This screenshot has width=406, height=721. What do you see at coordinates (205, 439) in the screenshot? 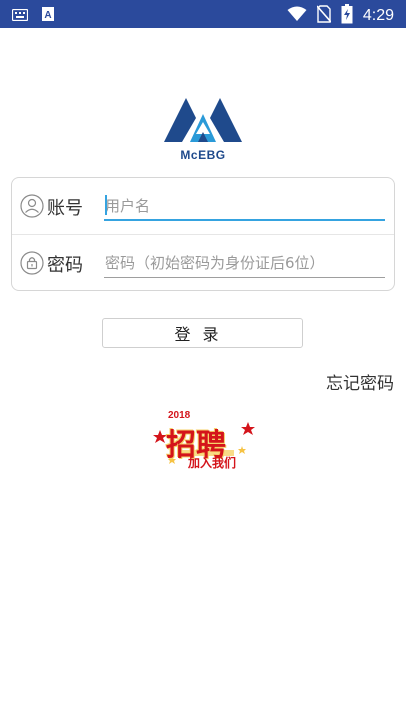
I see `recruit-banner: 2018 招聘 加入我们` at bounding box center [205, 439].